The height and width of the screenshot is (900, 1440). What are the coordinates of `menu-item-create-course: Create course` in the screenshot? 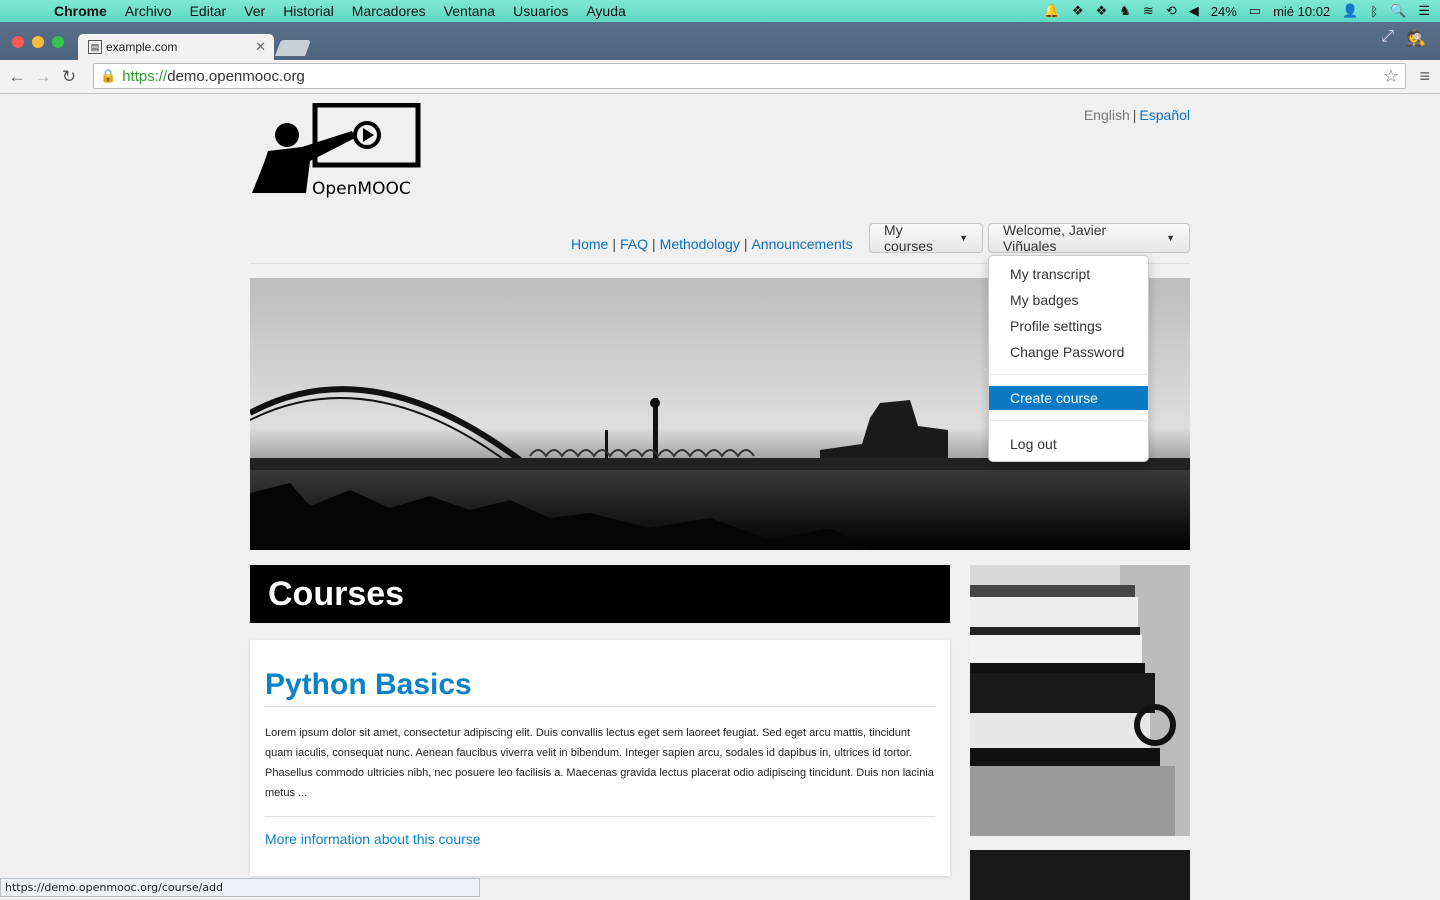 It's located at (1068, 398).